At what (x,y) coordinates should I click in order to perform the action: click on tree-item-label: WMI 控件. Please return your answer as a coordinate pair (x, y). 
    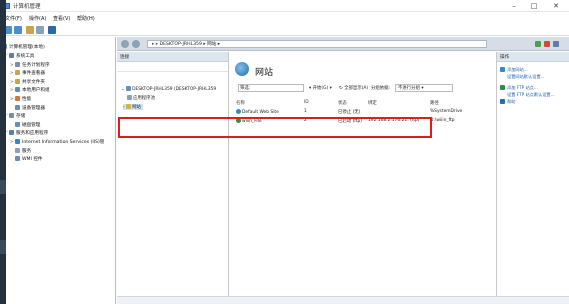
    Looking at the image, I should click on (32, 160).